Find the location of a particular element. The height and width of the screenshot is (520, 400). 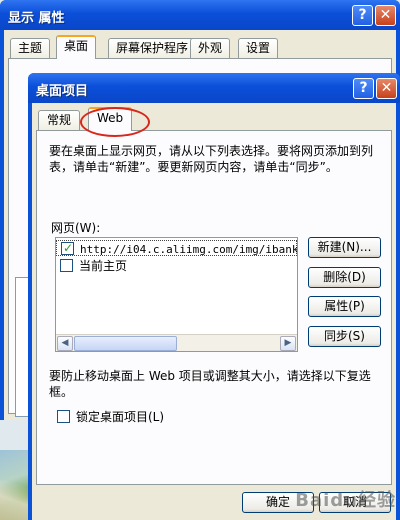

webpage-name: 当前主页 is located at coordinates (103, 266).